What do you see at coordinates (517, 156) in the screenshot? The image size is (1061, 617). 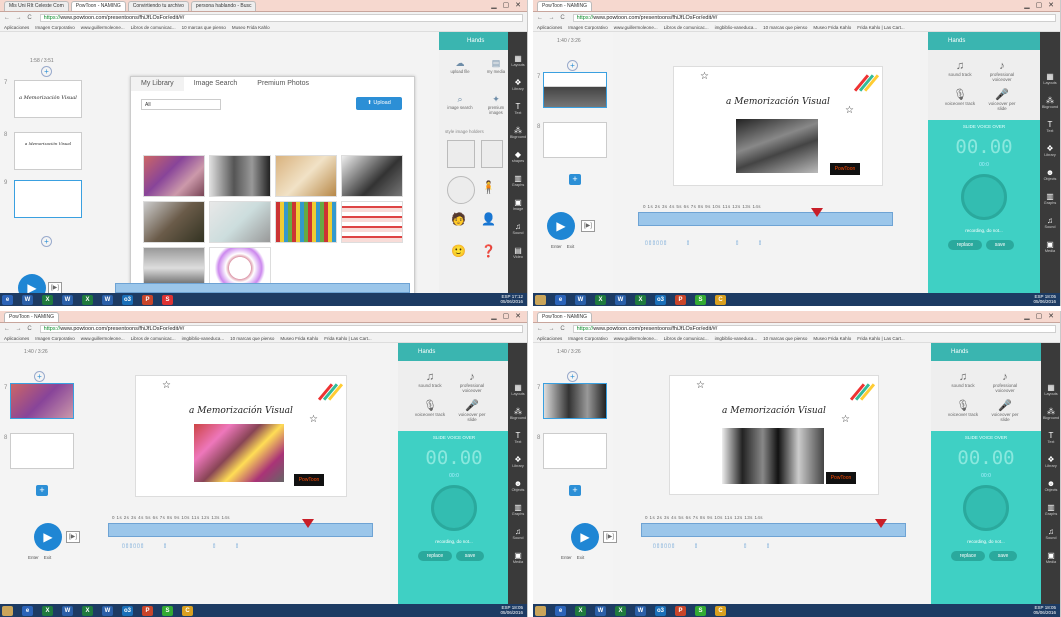 I see `tool-shapes: ◆ shapes` at bounding box center [517, 156].